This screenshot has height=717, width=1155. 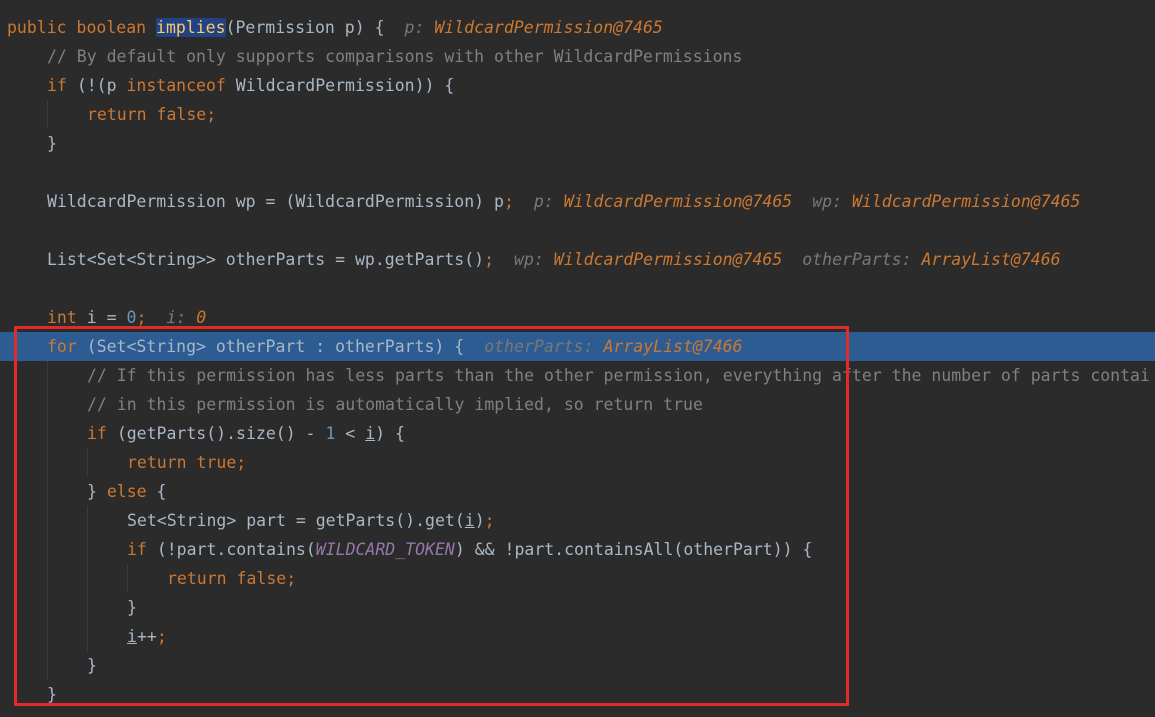 What do you see at coordinates (350, 433) in the screenshot?
I see `code-token: <` at bounding box center [350, 433].